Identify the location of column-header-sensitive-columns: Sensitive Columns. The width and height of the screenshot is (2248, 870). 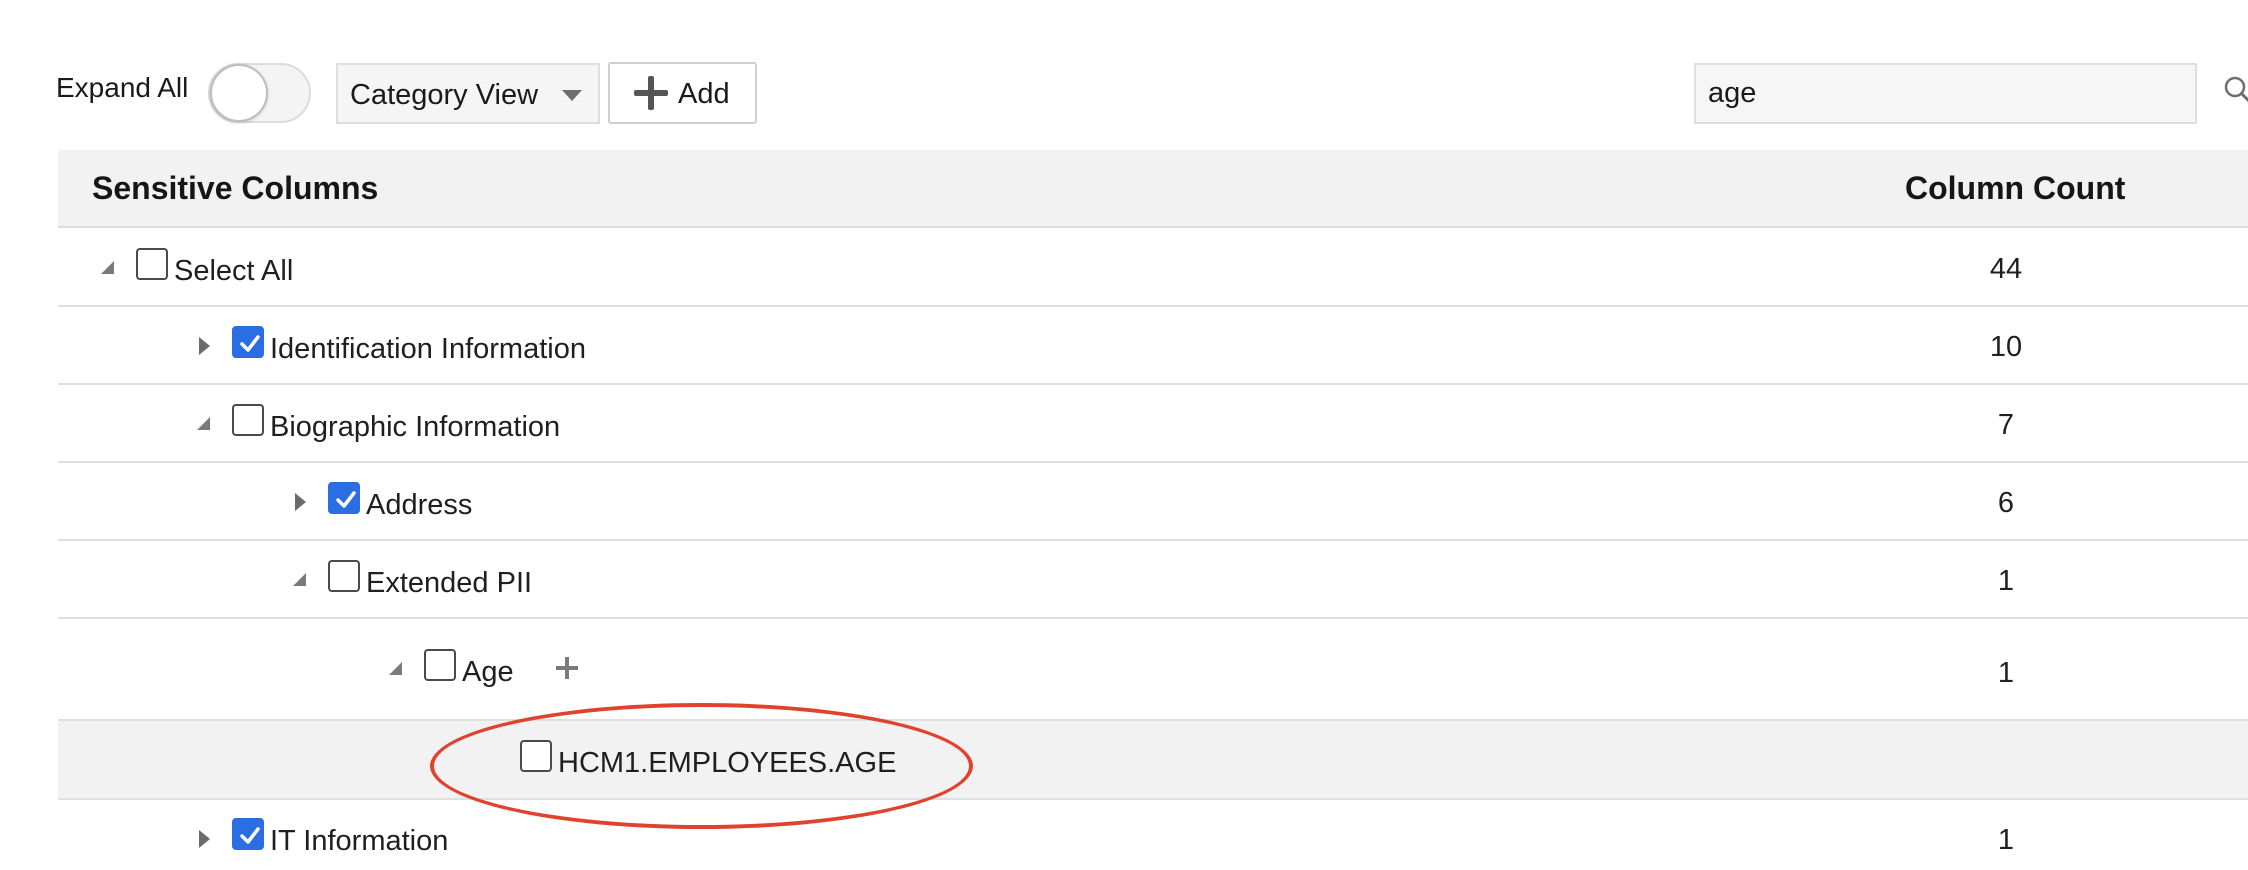
(235, 188).